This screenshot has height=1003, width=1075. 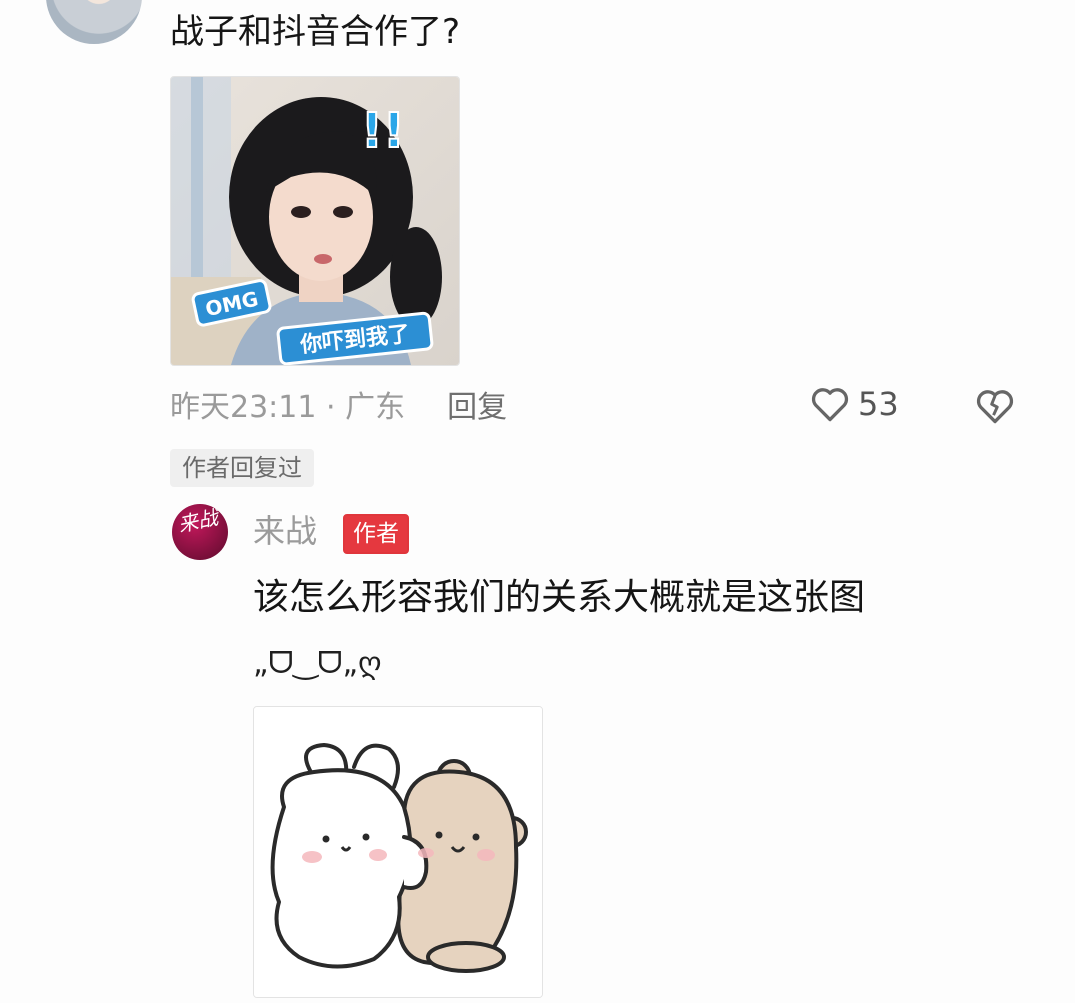 I want to click on reply-text: 该怎么形容我们的关系大概就是这张图, so click(x=559, y=597).